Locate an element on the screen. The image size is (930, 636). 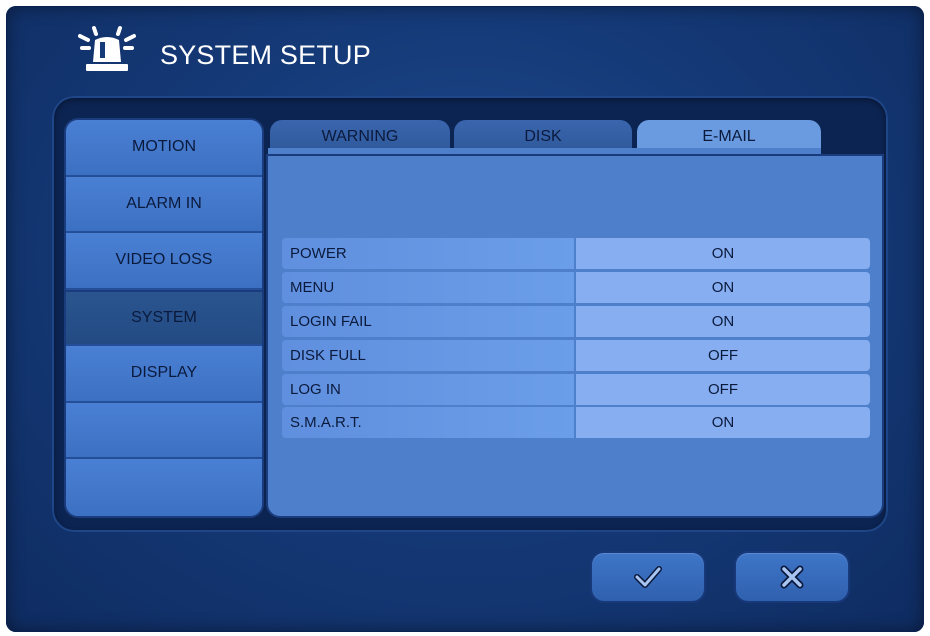
setting-label: LOGIN FAIL is located at coordinates (428, 321).